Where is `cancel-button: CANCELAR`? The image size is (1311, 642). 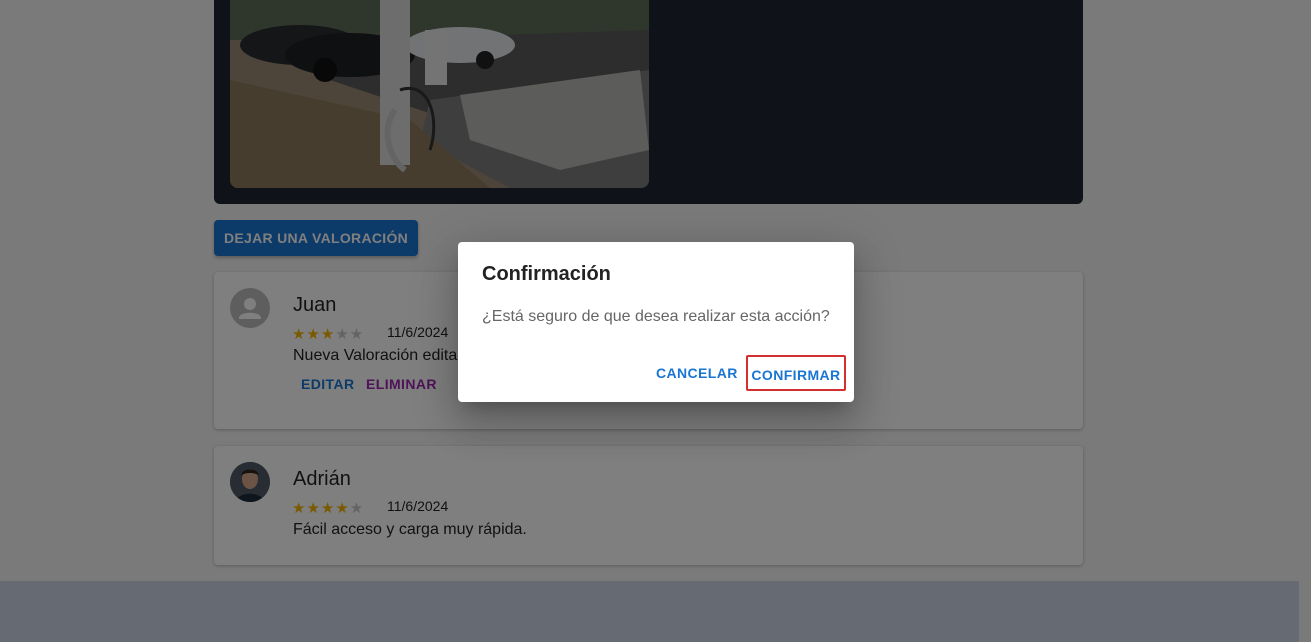
cancel-button: CANCELAR is located at coordinates (697, 373).